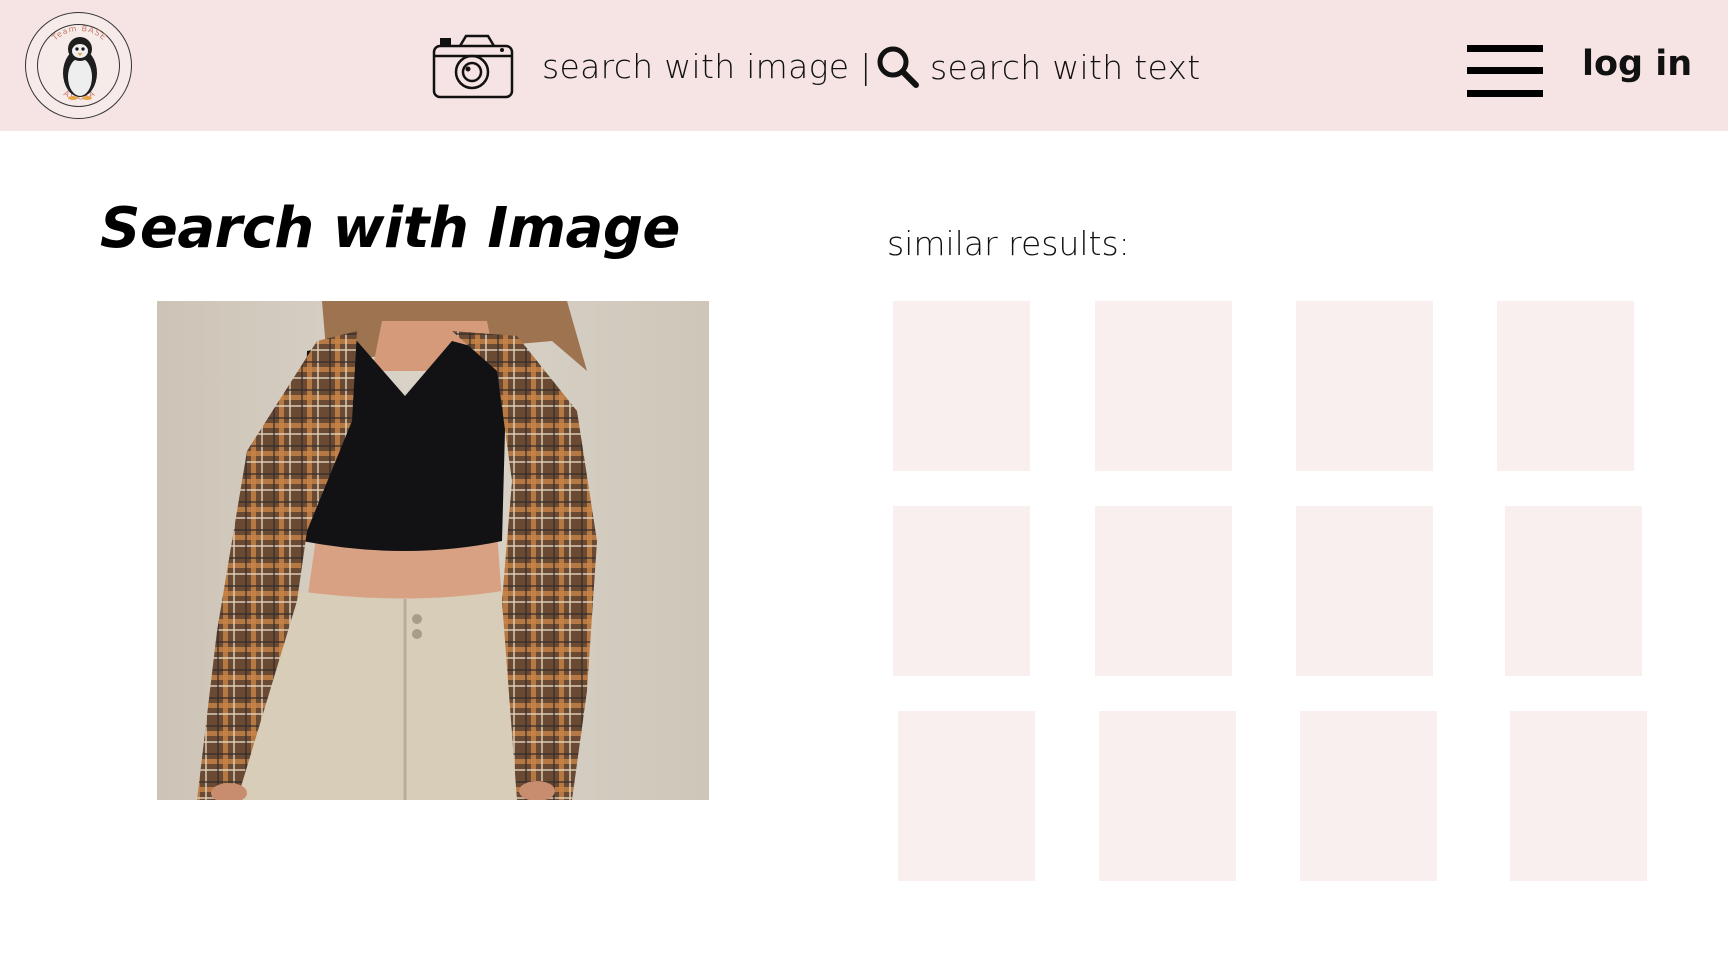  I want to click on penguin-icon, so click(80, 68).